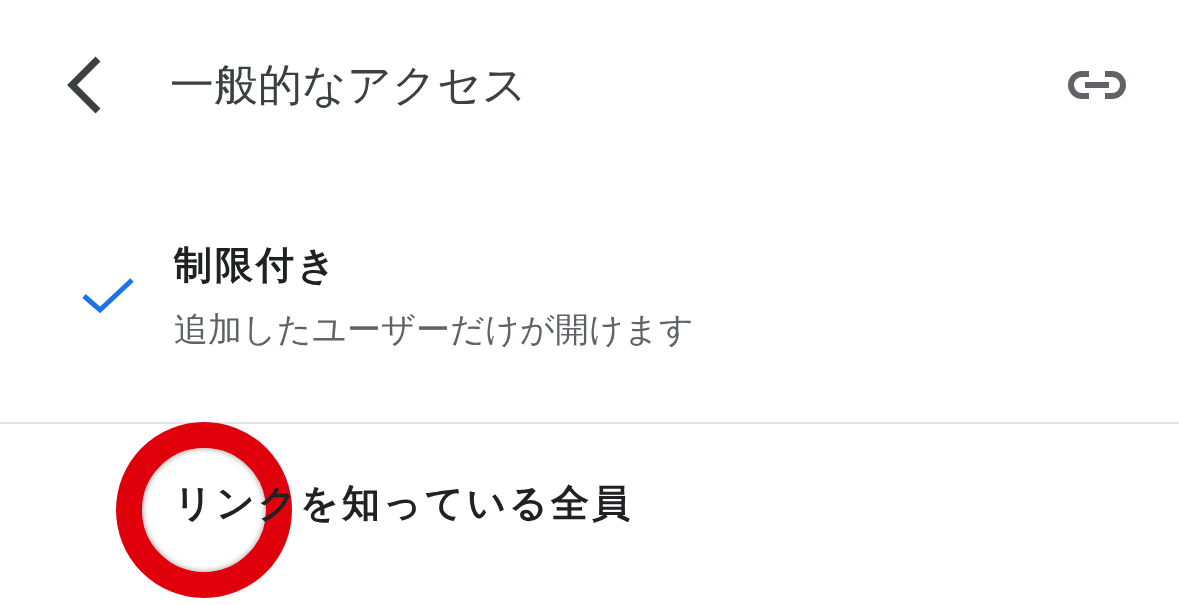 The height and width of the screenshot is (605, 1179). Describe the element at coordinates (434, 266) in the screenshot. I see `option-title: 制限付き` at that location.